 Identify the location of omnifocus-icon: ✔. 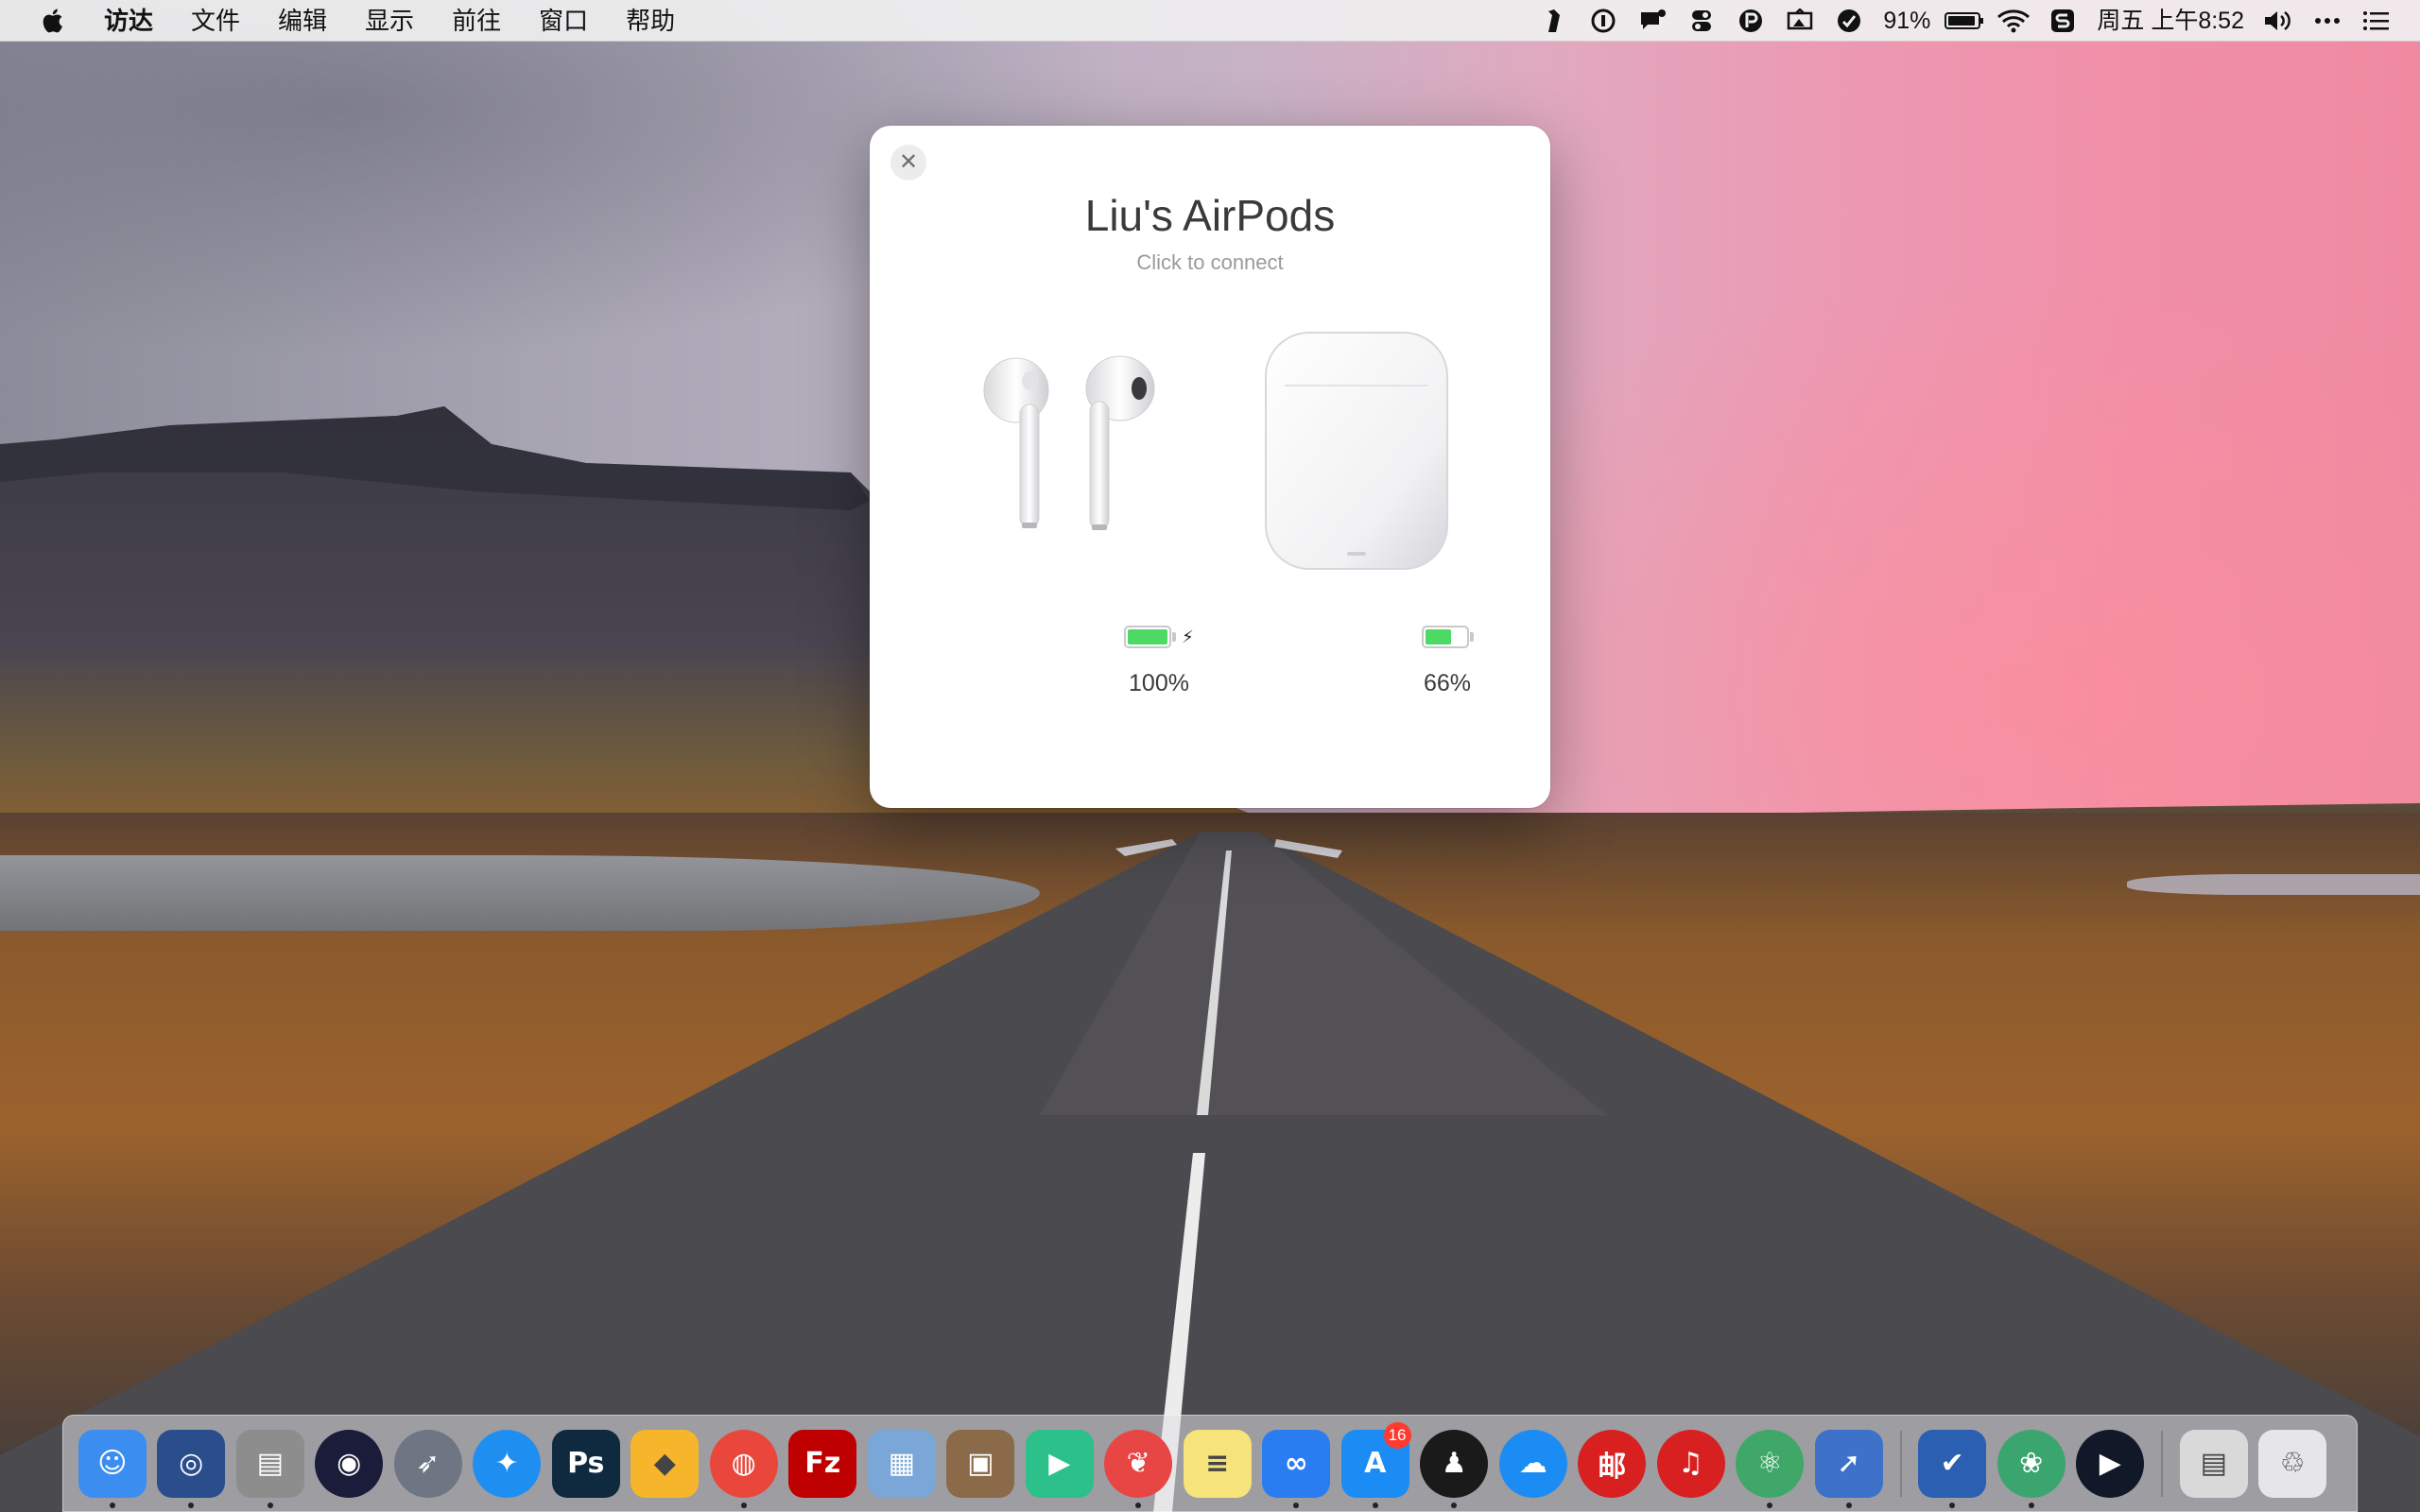
(1952, 1463).